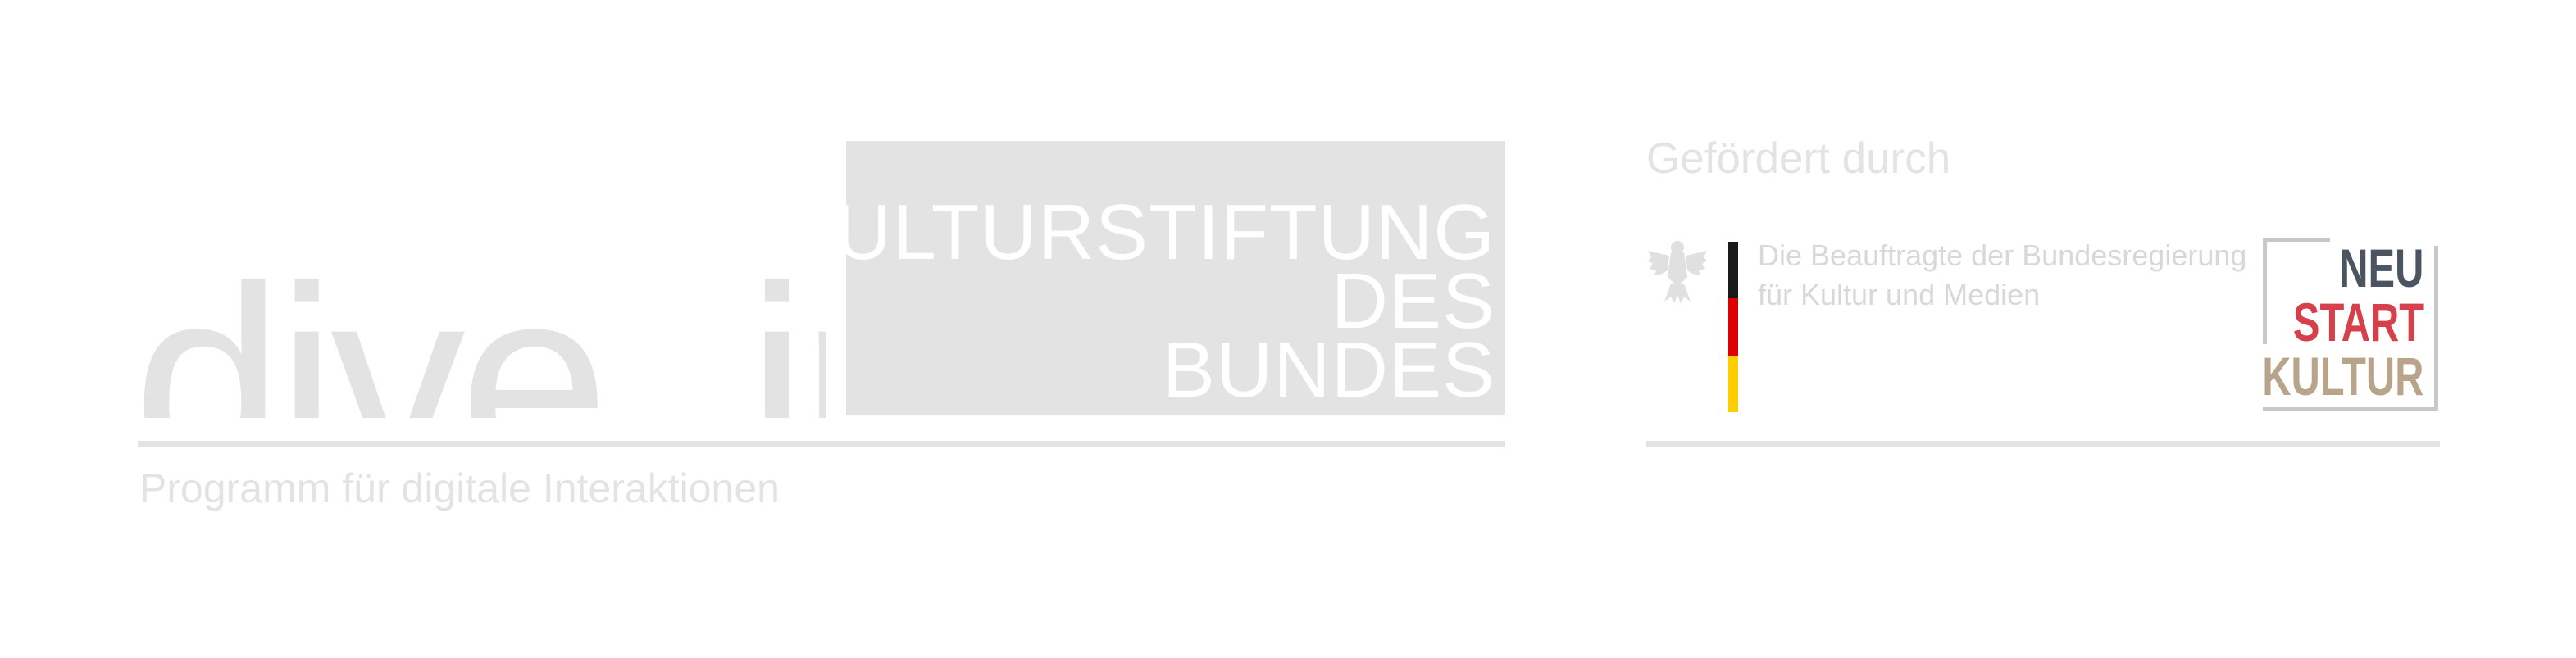 Image resolution: width=2576 pixels, height=658 pixels. I want to click on federal-eagle-icon, so click(1678, 272).